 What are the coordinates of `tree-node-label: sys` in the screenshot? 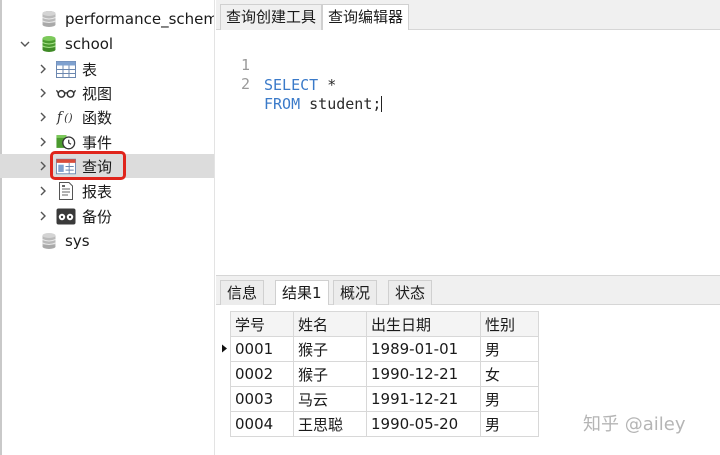 It's located at (77, 241).